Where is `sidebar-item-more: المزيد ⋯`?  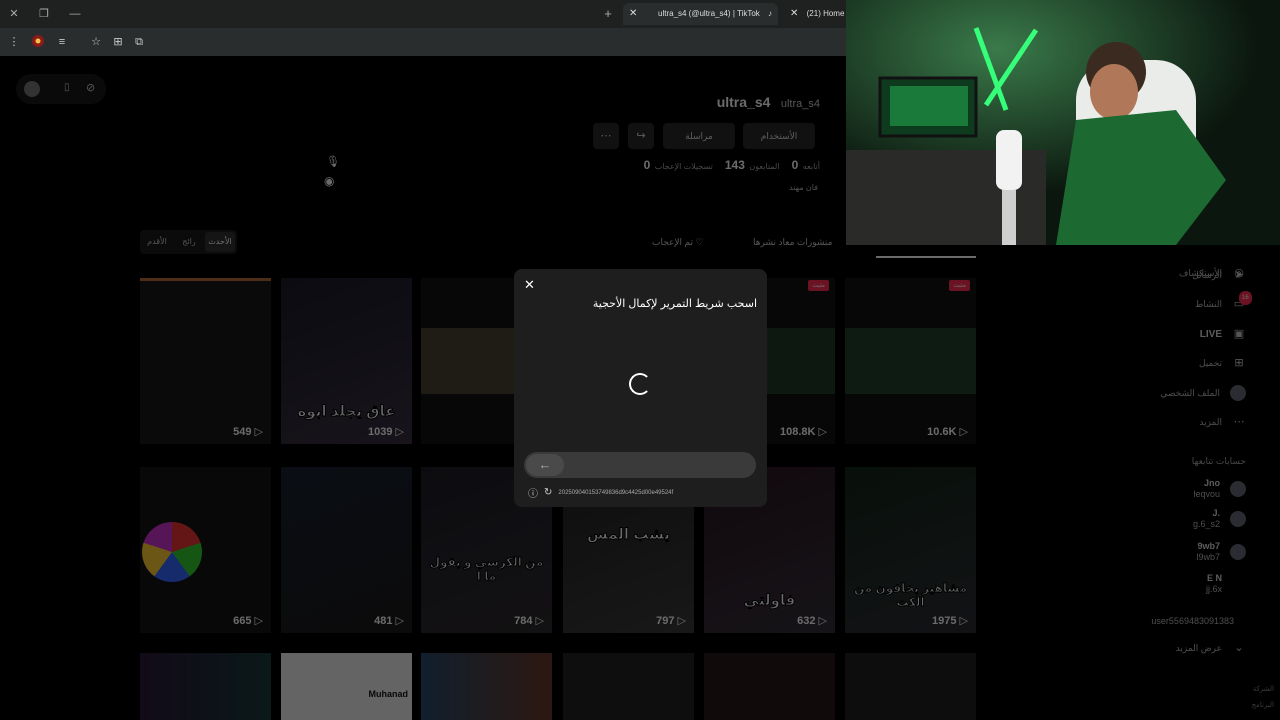
sidebar-item-more: المزيد ⋯ is located at coordinates (1222, 422).